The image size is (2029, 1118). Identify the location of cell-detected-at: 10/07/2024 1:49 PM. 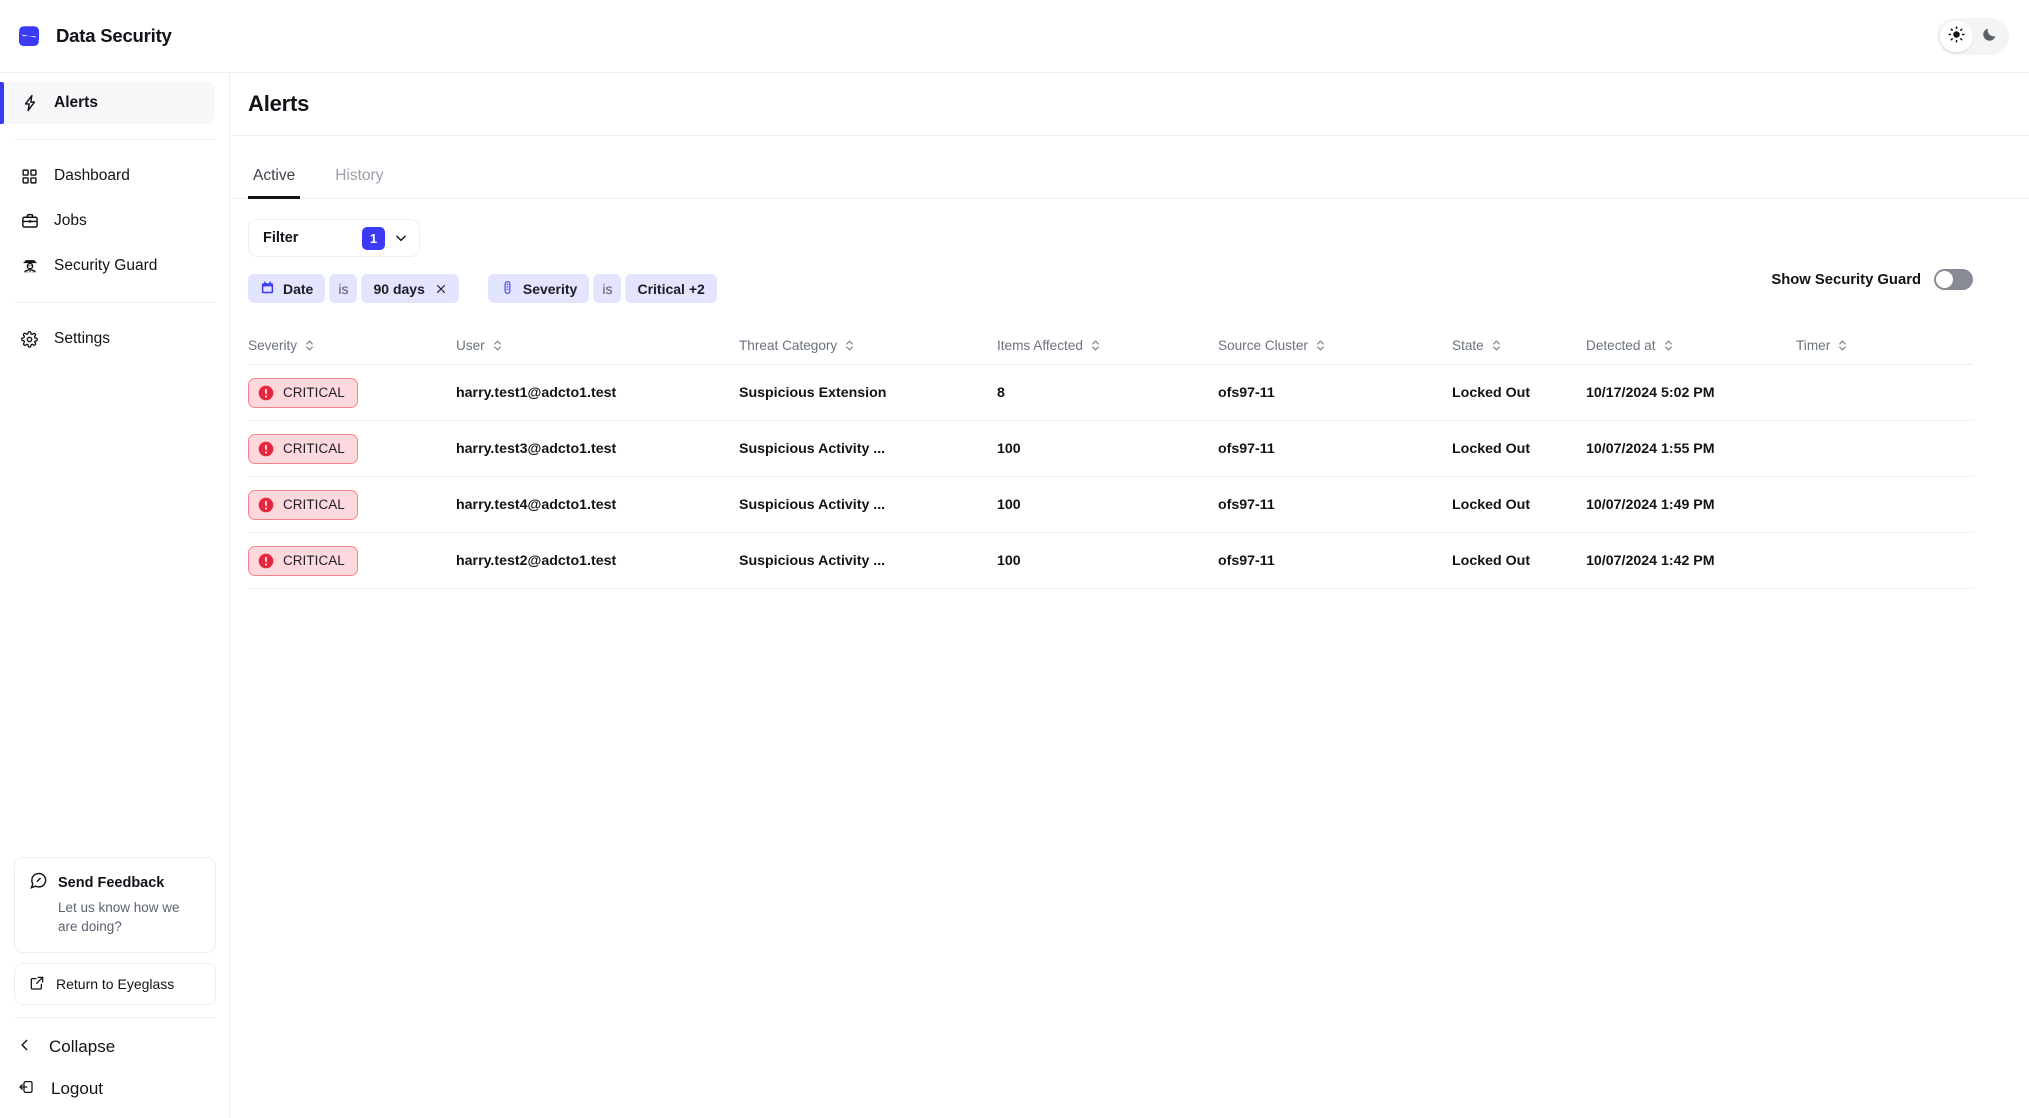
(1650, 504).